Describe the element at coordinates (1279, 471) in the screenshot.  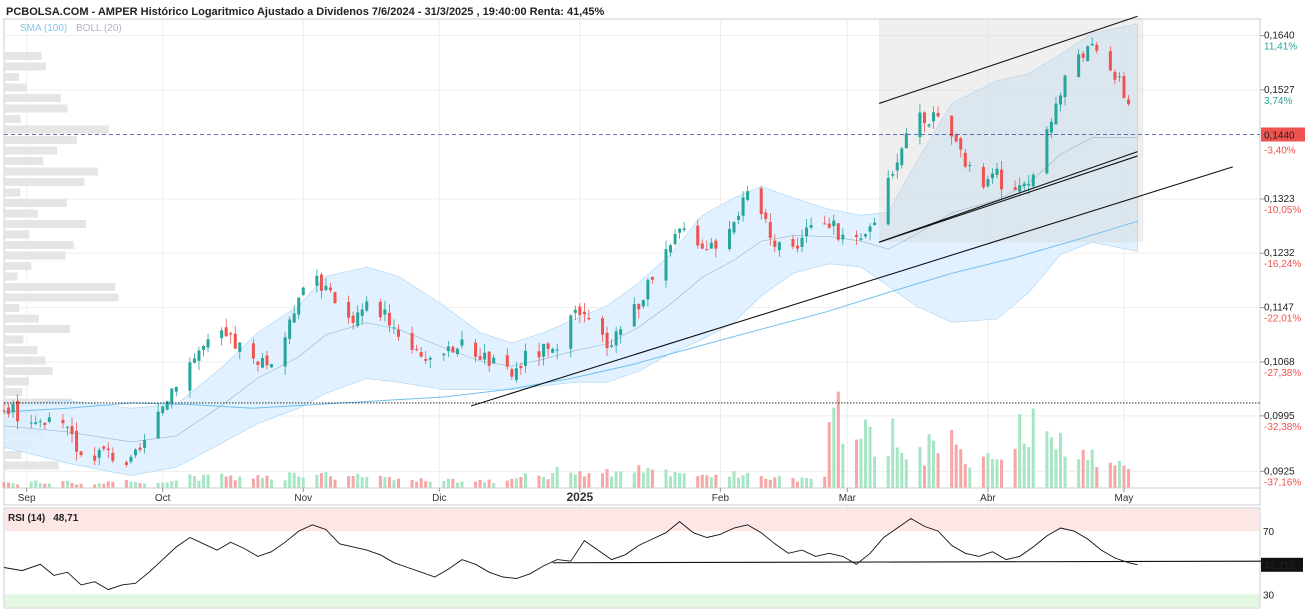
I see `price-tick-label: 0,0925` at that location.